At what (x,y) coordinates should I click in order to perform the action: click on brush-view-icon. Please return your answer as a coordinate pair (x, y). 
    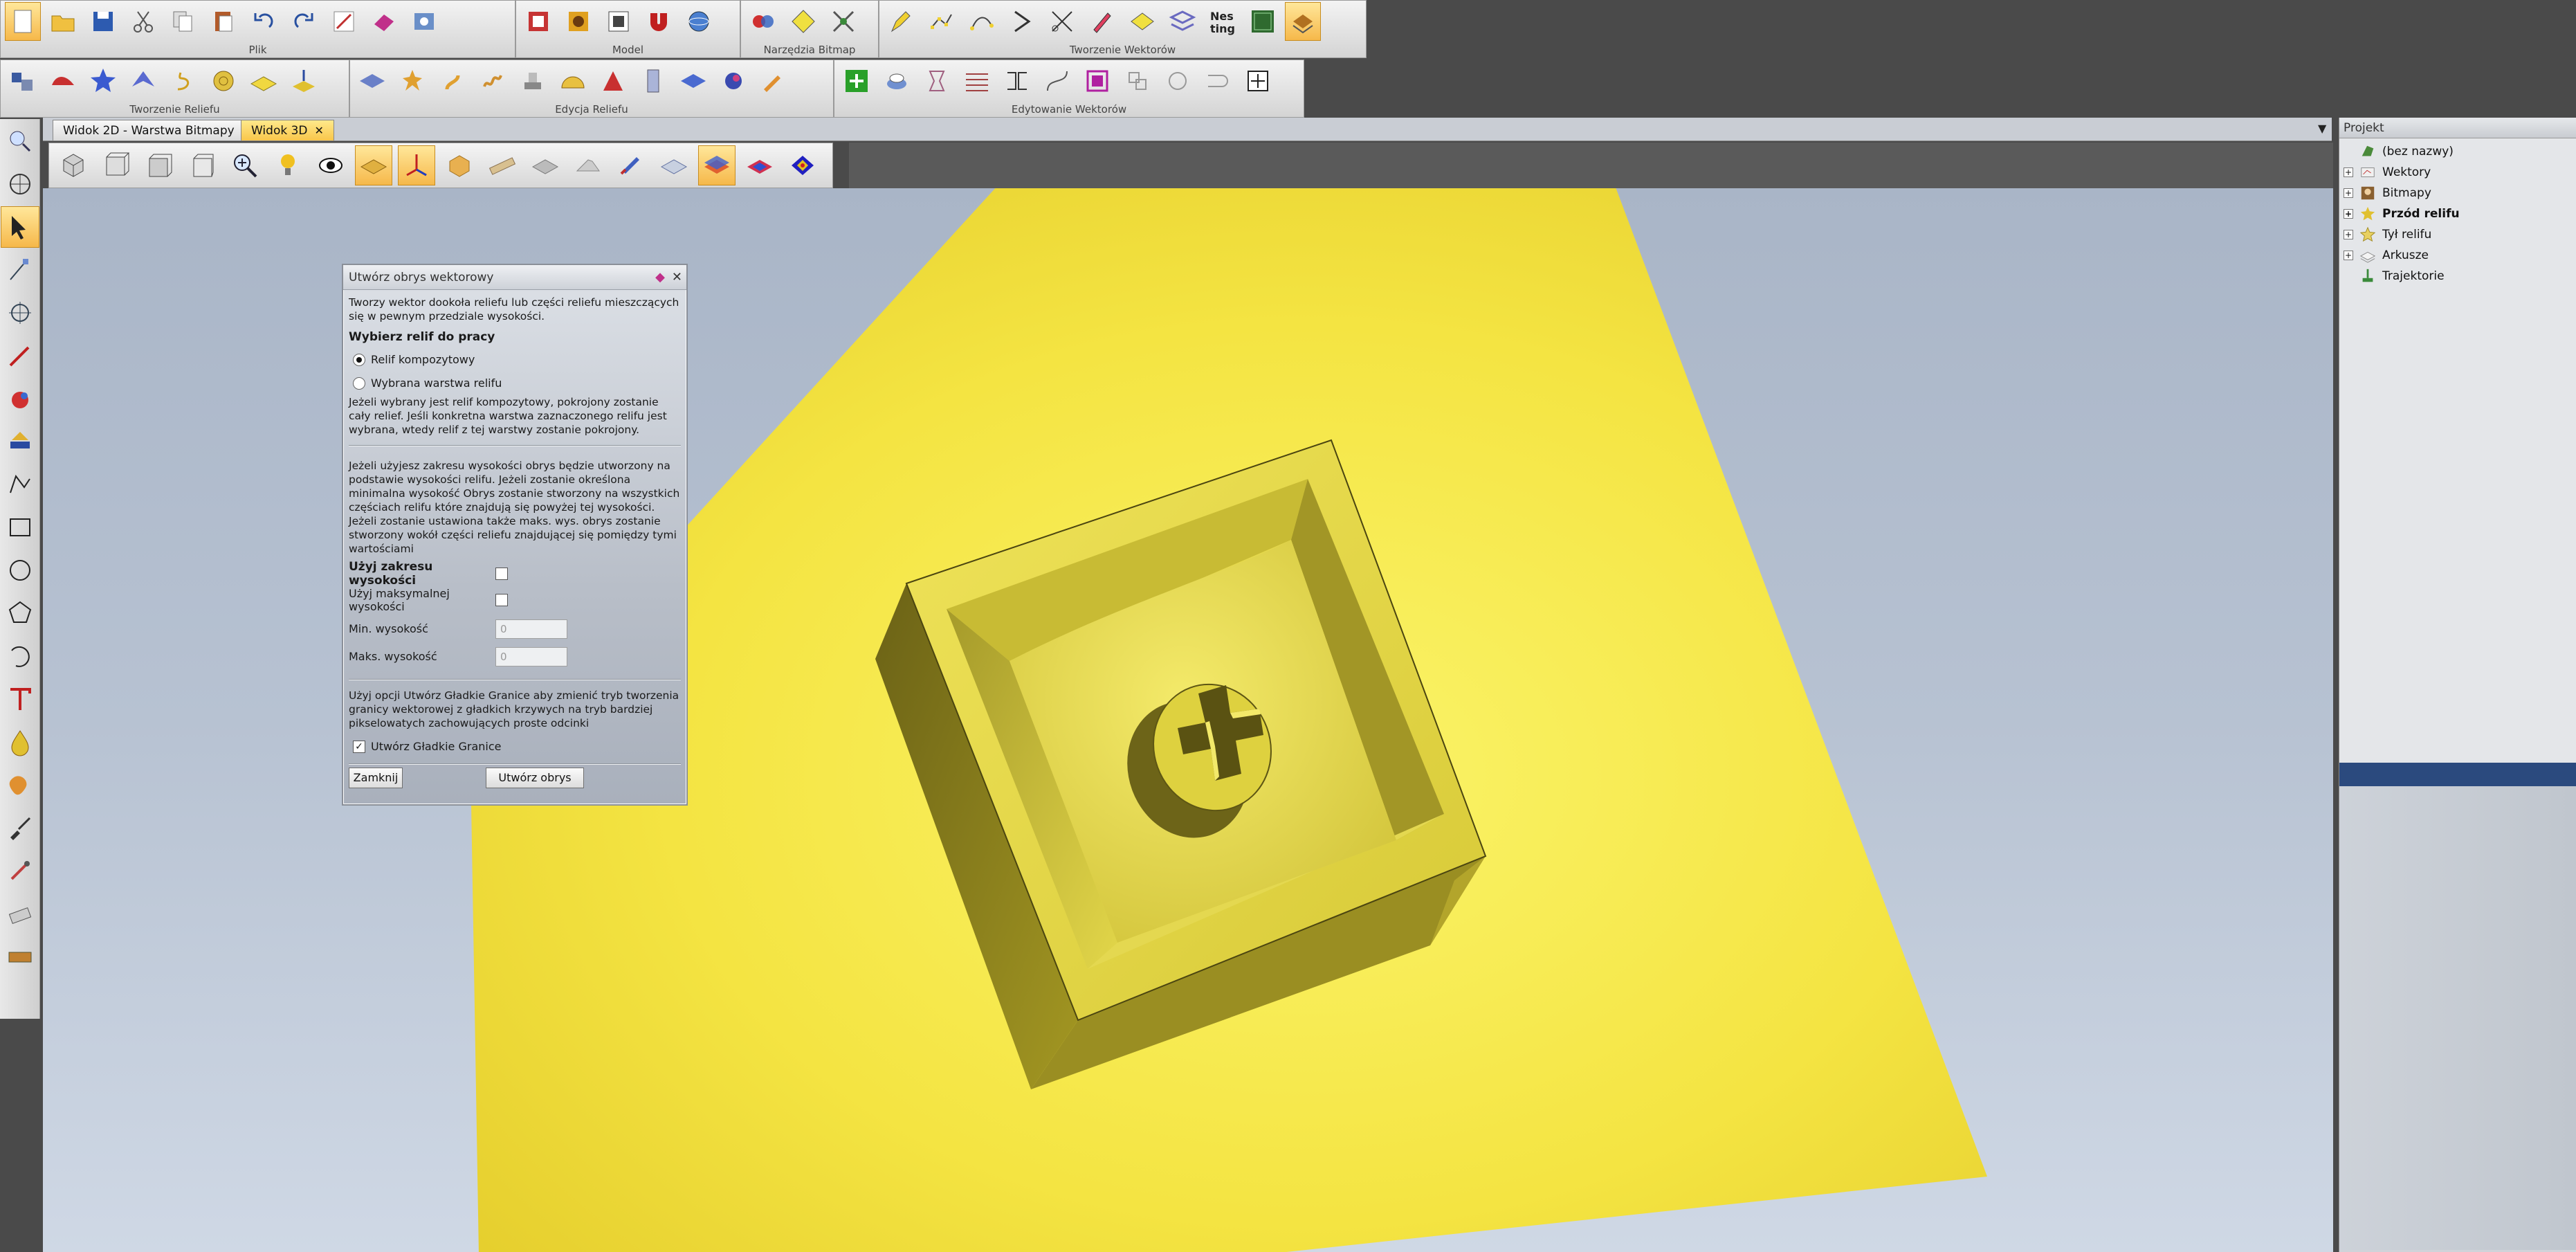
    Looking at the image, I should click on (631, 165).